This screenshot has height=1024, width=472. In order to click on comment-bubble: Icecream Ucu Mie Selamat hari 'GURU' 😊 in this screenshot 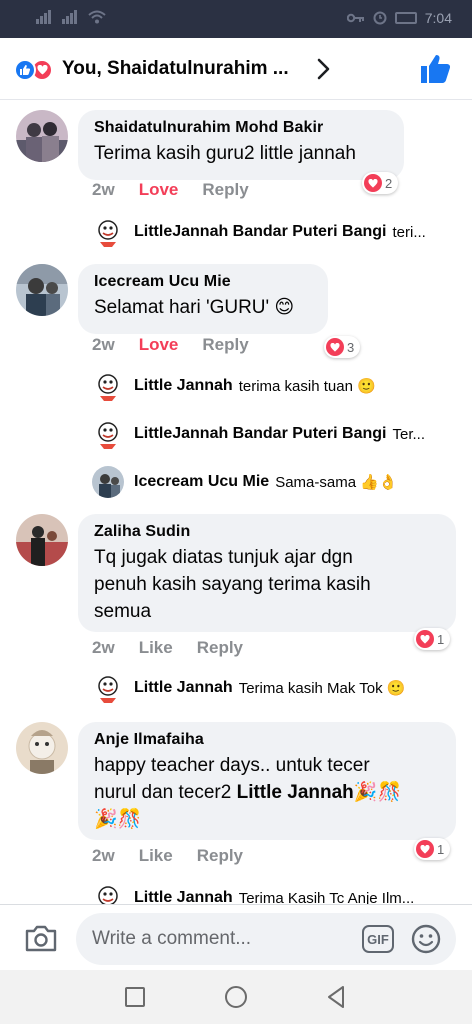, I will do `click(203, 299)`.